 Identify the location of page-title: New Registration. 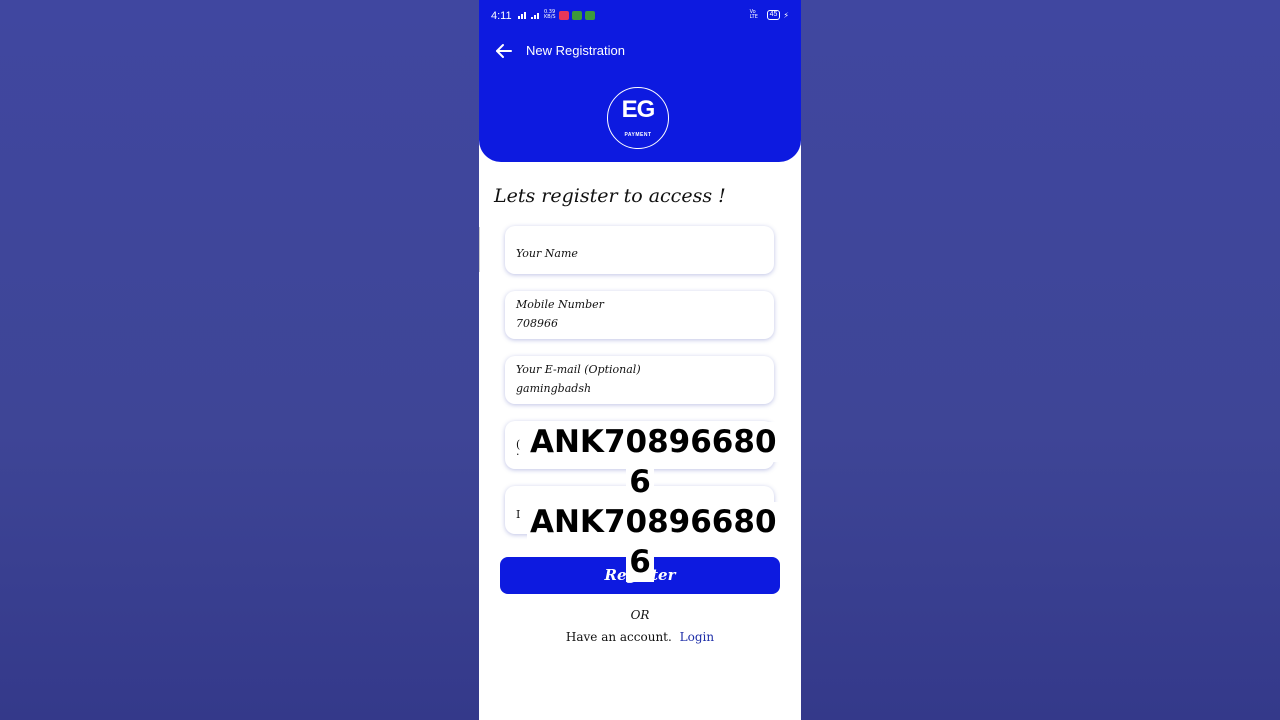
(575, 50).